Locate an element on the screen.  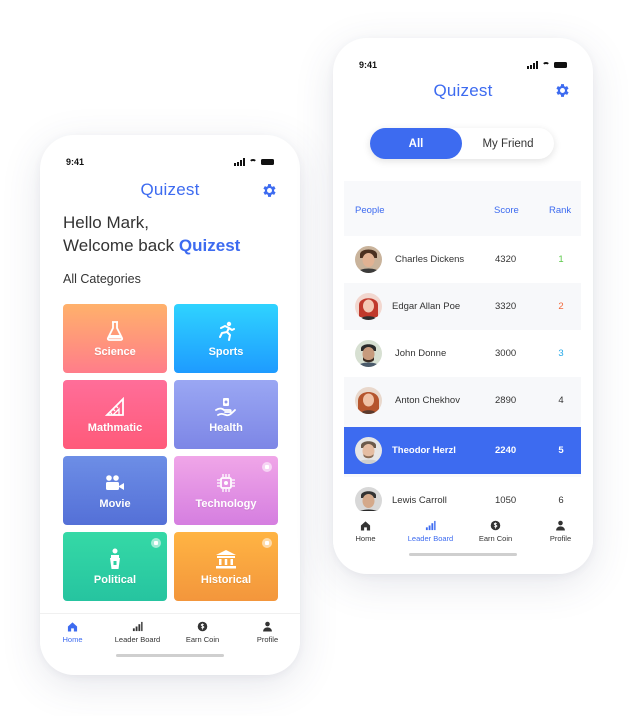
chip-icon is located at coordinates (226, 483).